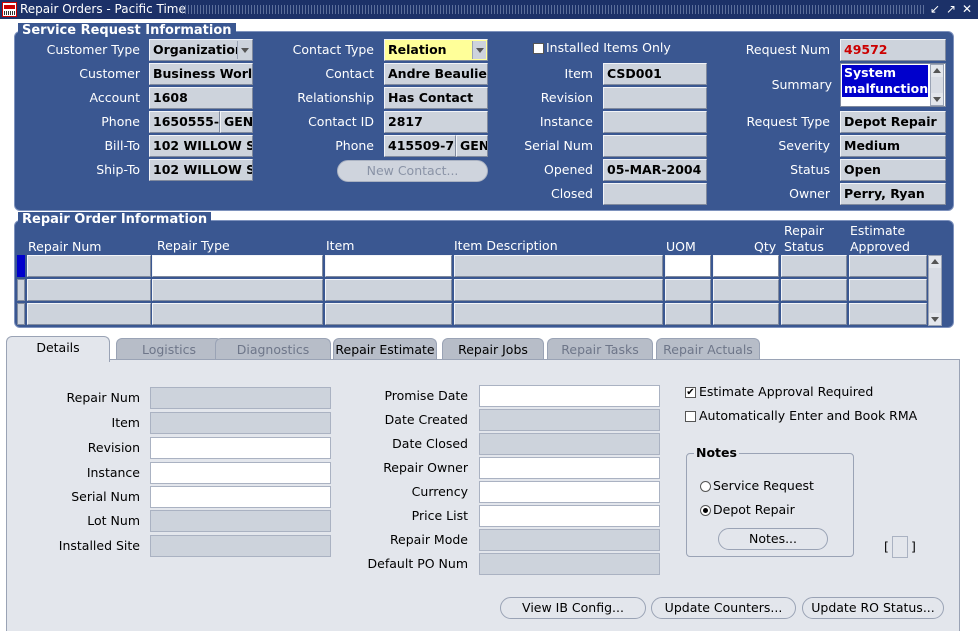 This screenshot has height=631, width=978. What do you see at coordinates (655, 170) in the screenshot?
I see `opened-field: 05-MAR-2004 11:` at bounding box center [655, 170].